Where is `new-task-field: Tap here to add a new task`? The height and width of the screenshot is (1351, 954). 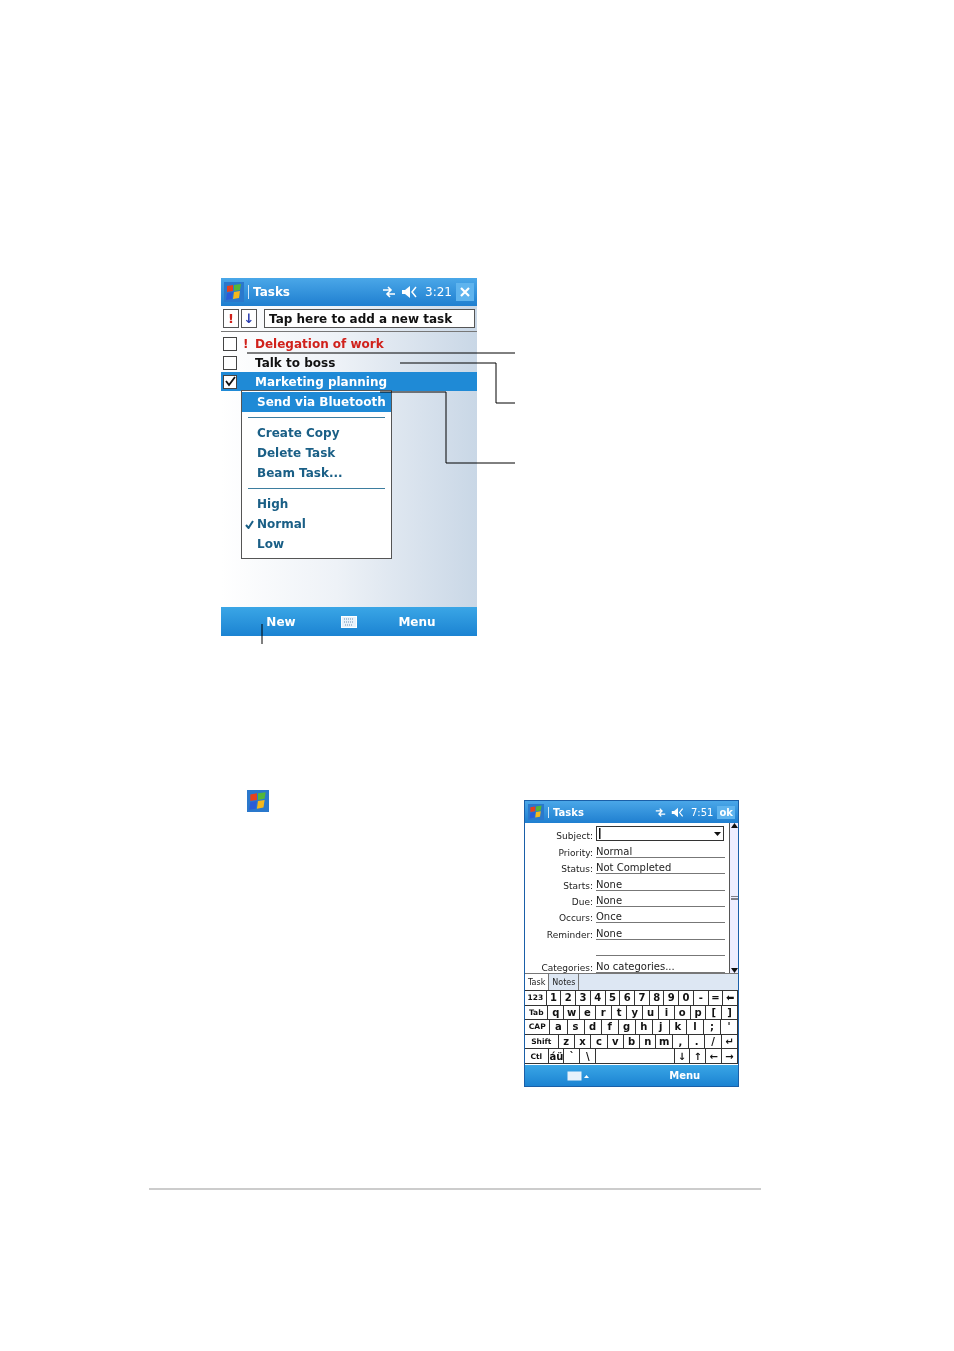
new-task-field: Tap here to add a new task is located at coordinates (369, 318).